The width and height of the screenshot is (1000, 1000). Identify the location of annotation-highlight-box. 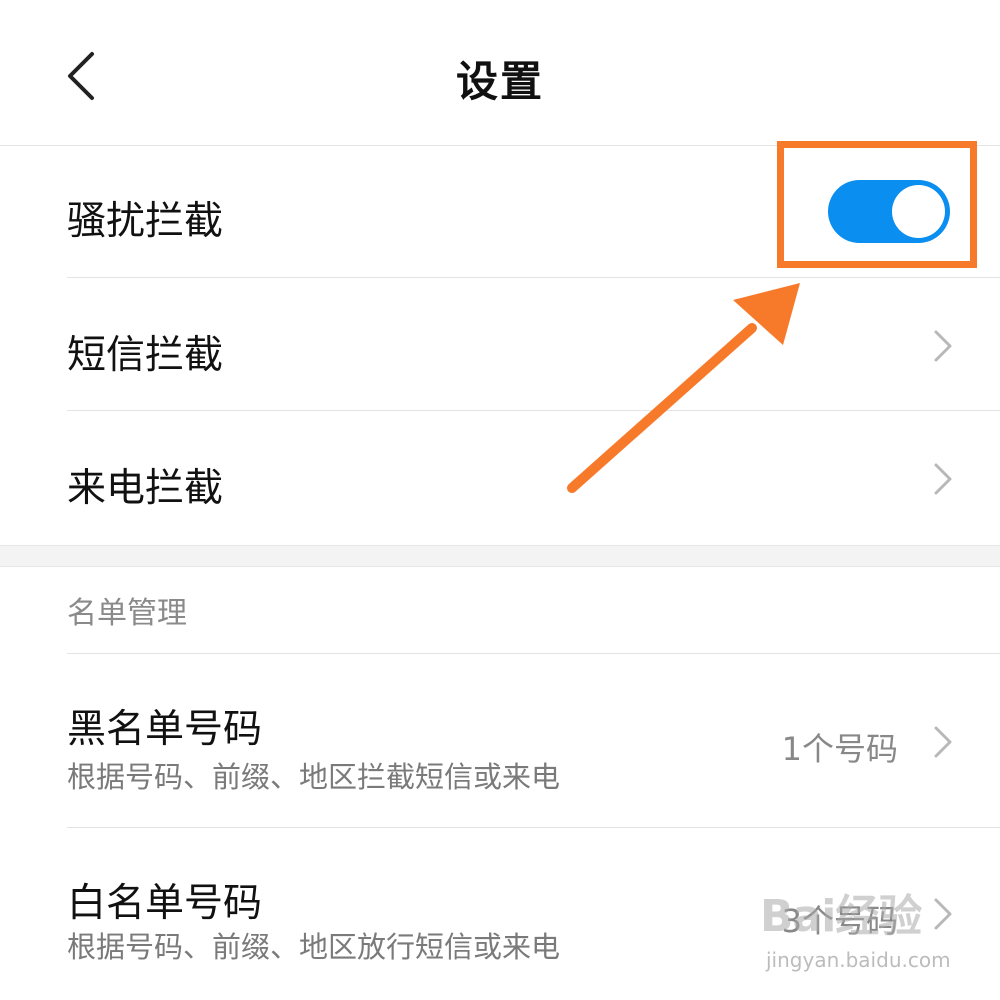
(877, 204).